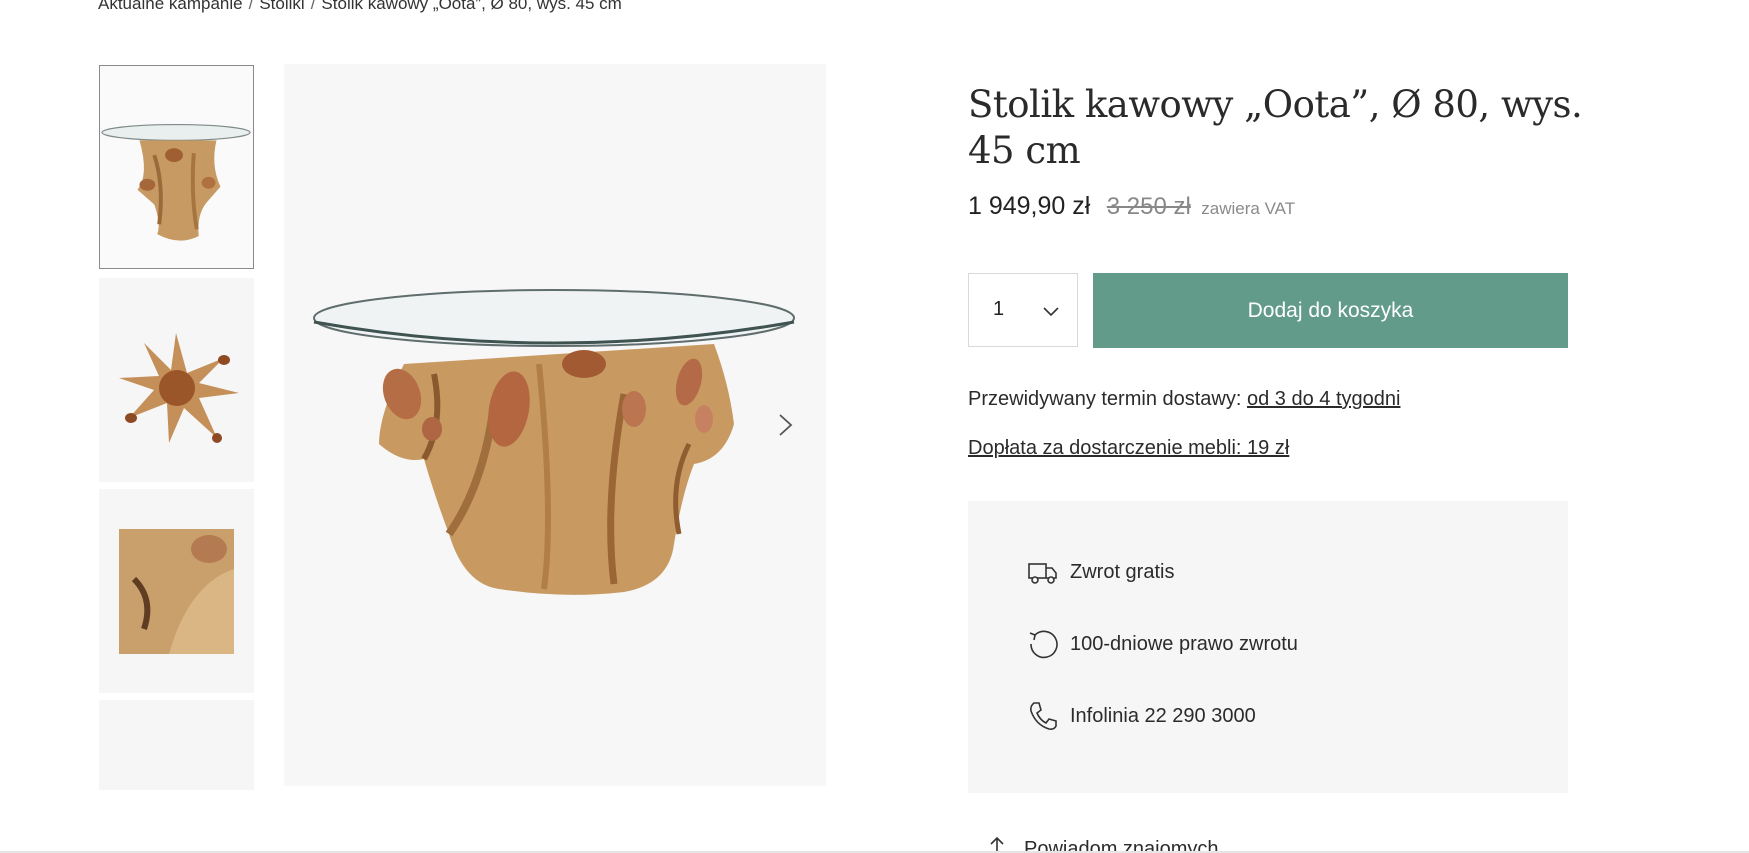 The image size is (1749, 853). I want to click on price-vat-note: zawiera VAT, so click(1248, 208).